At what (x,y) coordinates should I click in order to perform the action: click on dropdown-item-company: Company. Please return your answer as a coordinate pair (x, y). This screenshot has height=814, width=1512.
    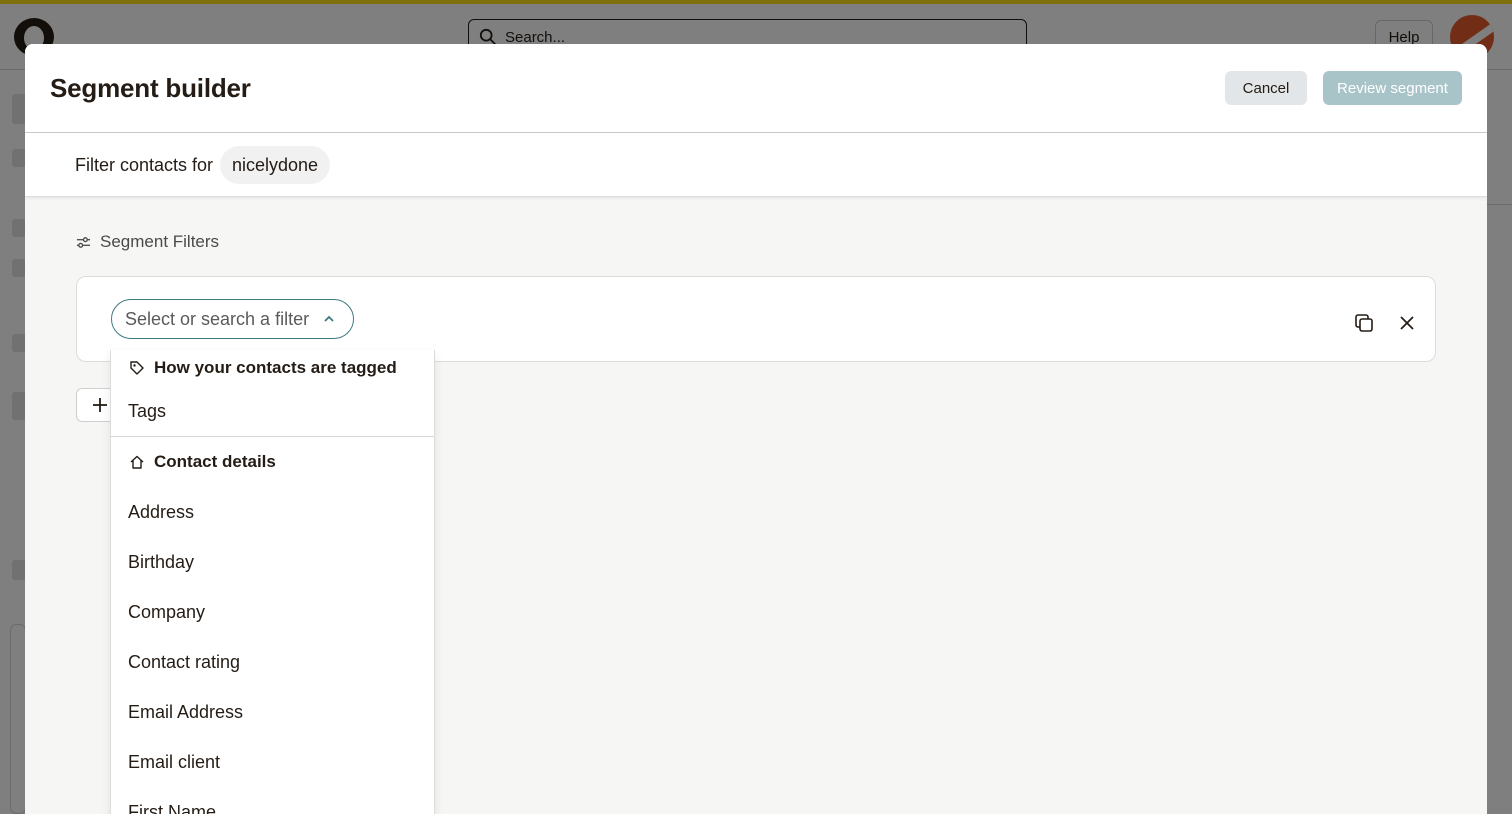
    Looking at the image, I should click on (272, 612).